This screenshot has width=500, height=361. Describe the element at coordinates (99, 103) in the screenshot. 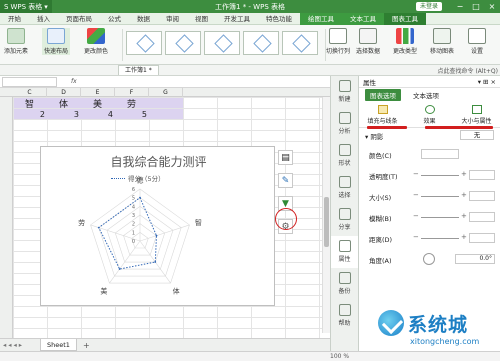

I see `cell: 美` at that location.